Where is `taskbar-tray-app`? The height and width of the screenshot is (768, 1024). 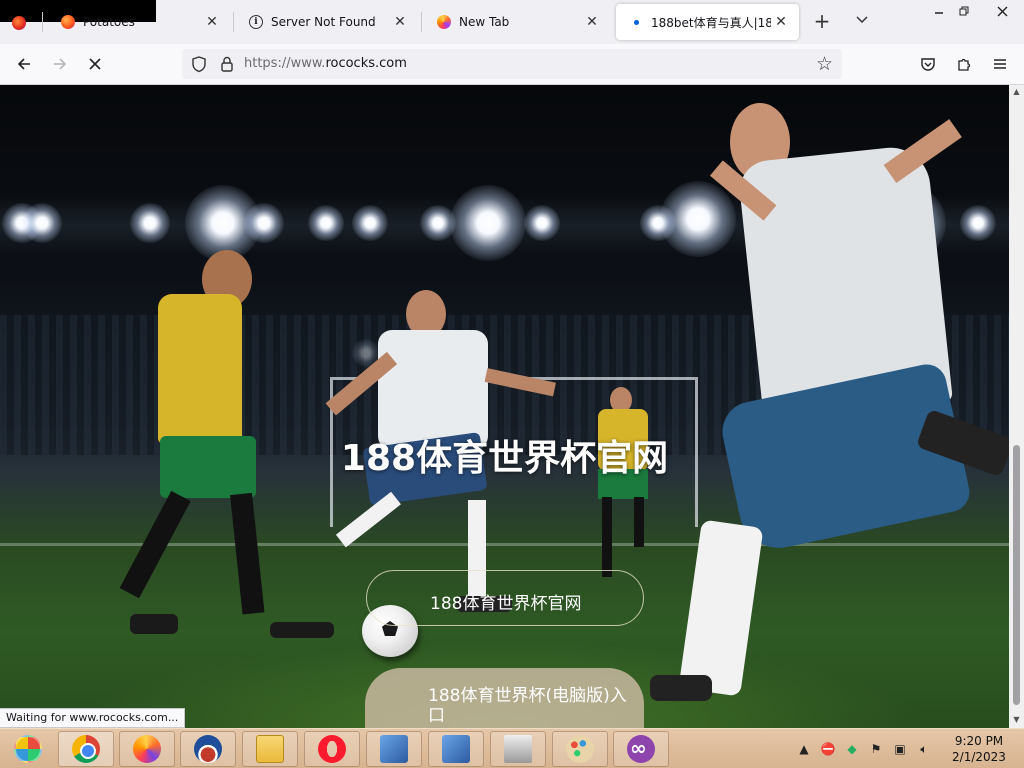
taskbar-tray-app is located at coordinates (518, 749).